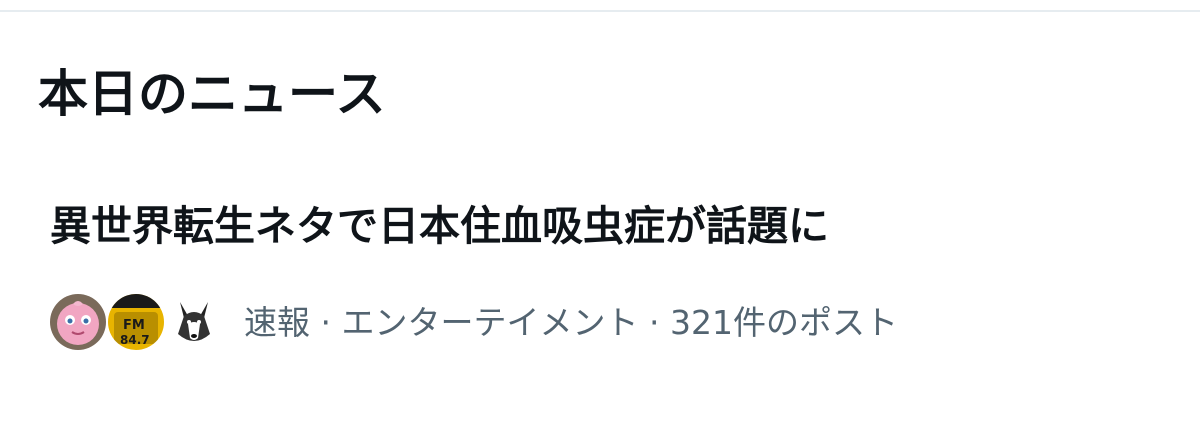 The width and height of the screenshot is (1200, 432). What do you see at coordinates (212, 94) in the screenshot?
I see `section-title: 本日のニュース` at bounding box center [212, 94].